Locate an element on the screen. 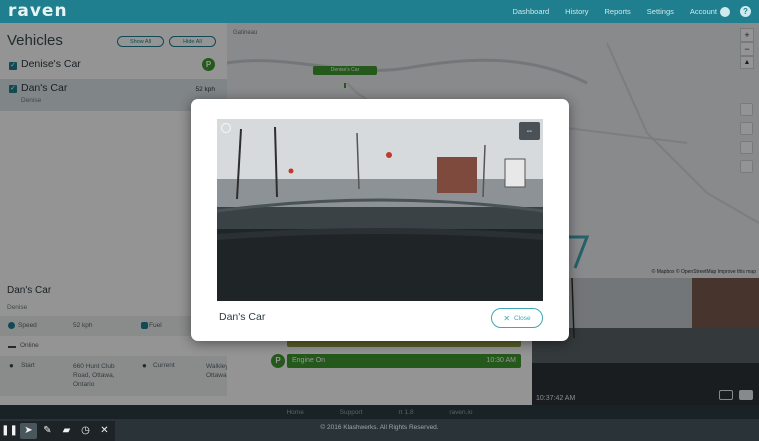 This screenshot has height=441, width=759. parked-badge: P is located at coordinates (208, 64).